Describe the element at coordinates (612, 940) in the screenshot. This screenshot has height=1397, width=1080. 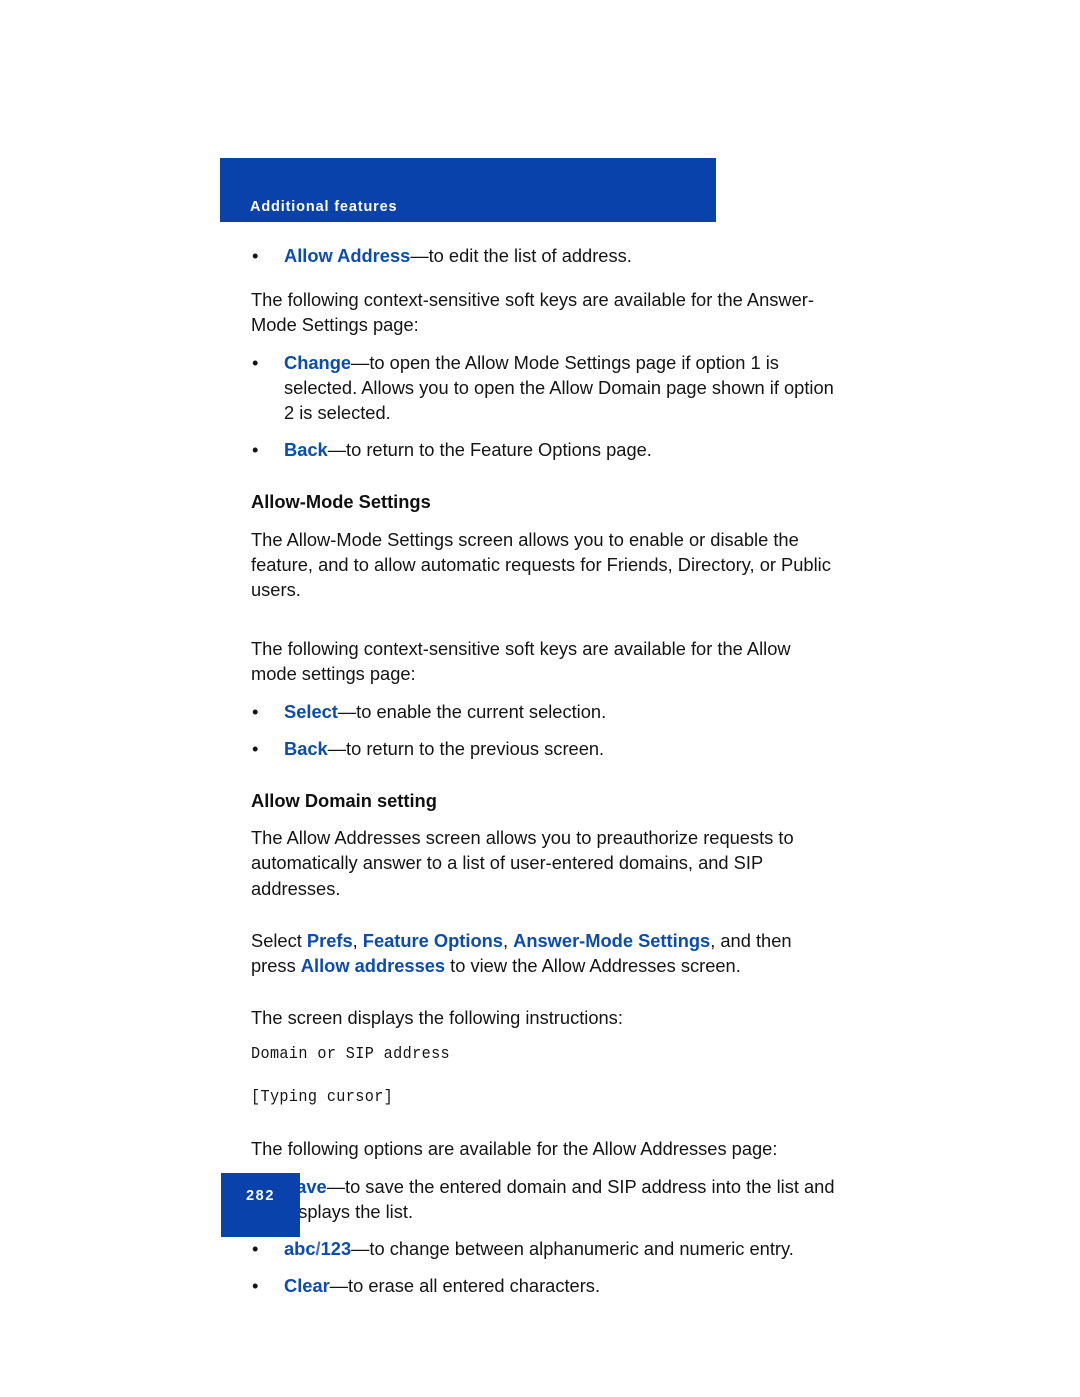
I see `keyword-answer-mode-settings: Answer-Mode Settings` at that location.